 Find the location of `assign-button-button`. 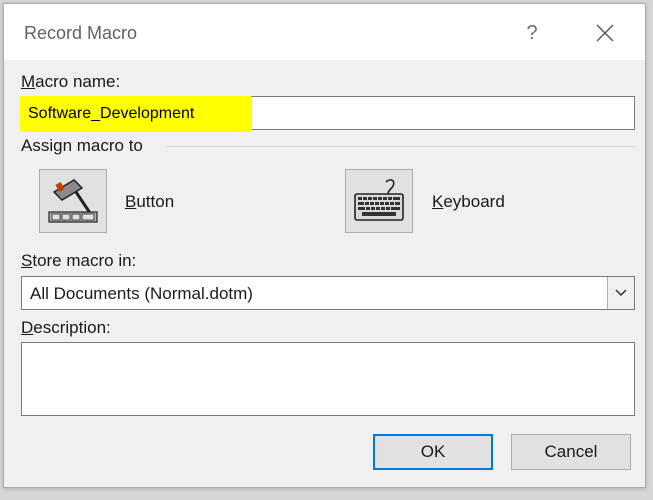

assign-button-button is located at coordinates (73, 201).